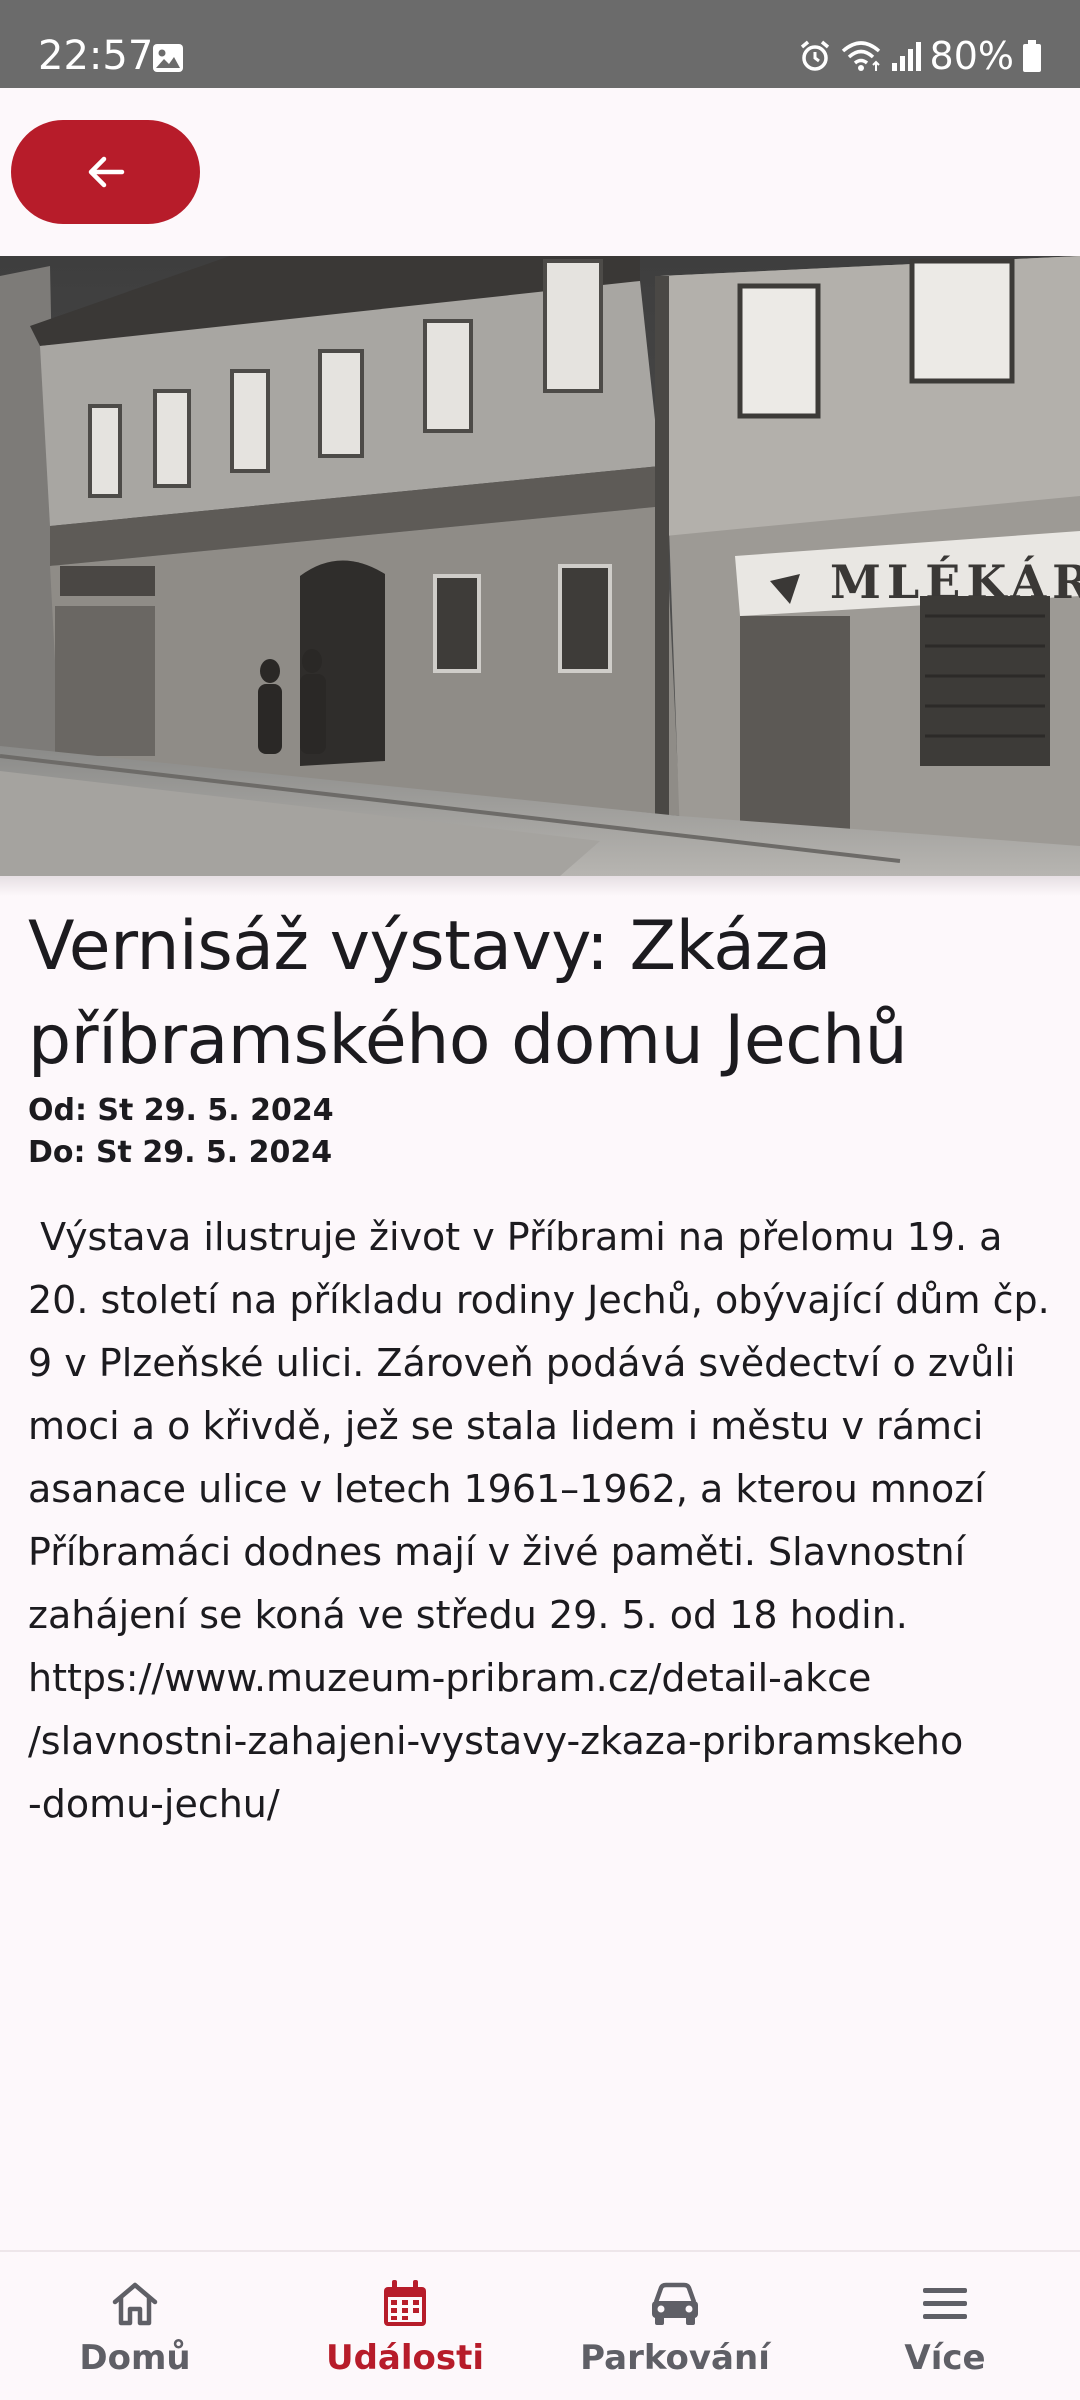  What do you see at coordinates (971, 56) in the screenshot?
I see `battery-percentage: 80%` at bounding box center [971, 56].